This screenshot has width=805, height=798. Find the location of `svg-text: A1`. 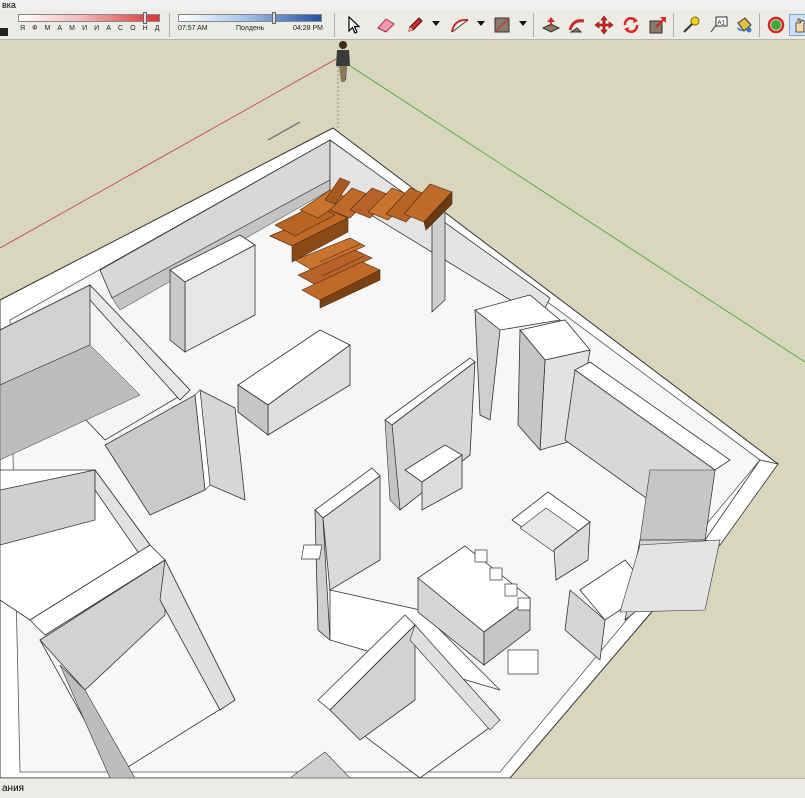

svg-text: A1 is located at coordinates (722, 24).